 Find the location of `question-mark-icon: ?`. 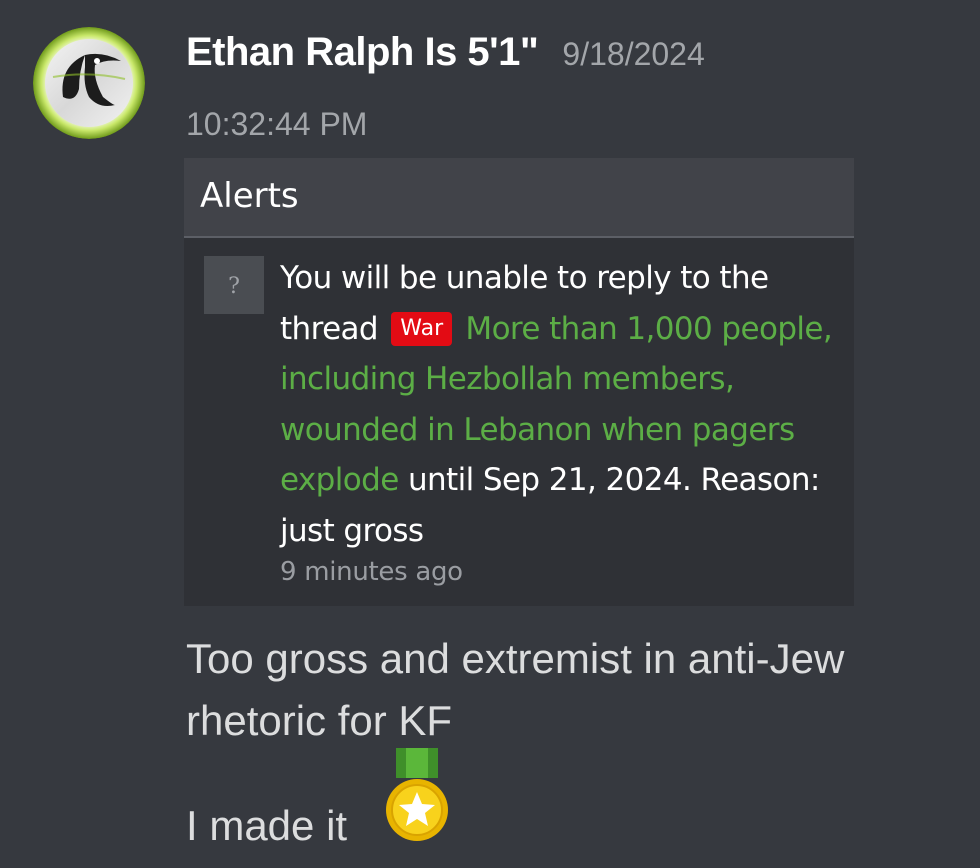

question-mark-icon: ? is located at coordinates (234, 285).